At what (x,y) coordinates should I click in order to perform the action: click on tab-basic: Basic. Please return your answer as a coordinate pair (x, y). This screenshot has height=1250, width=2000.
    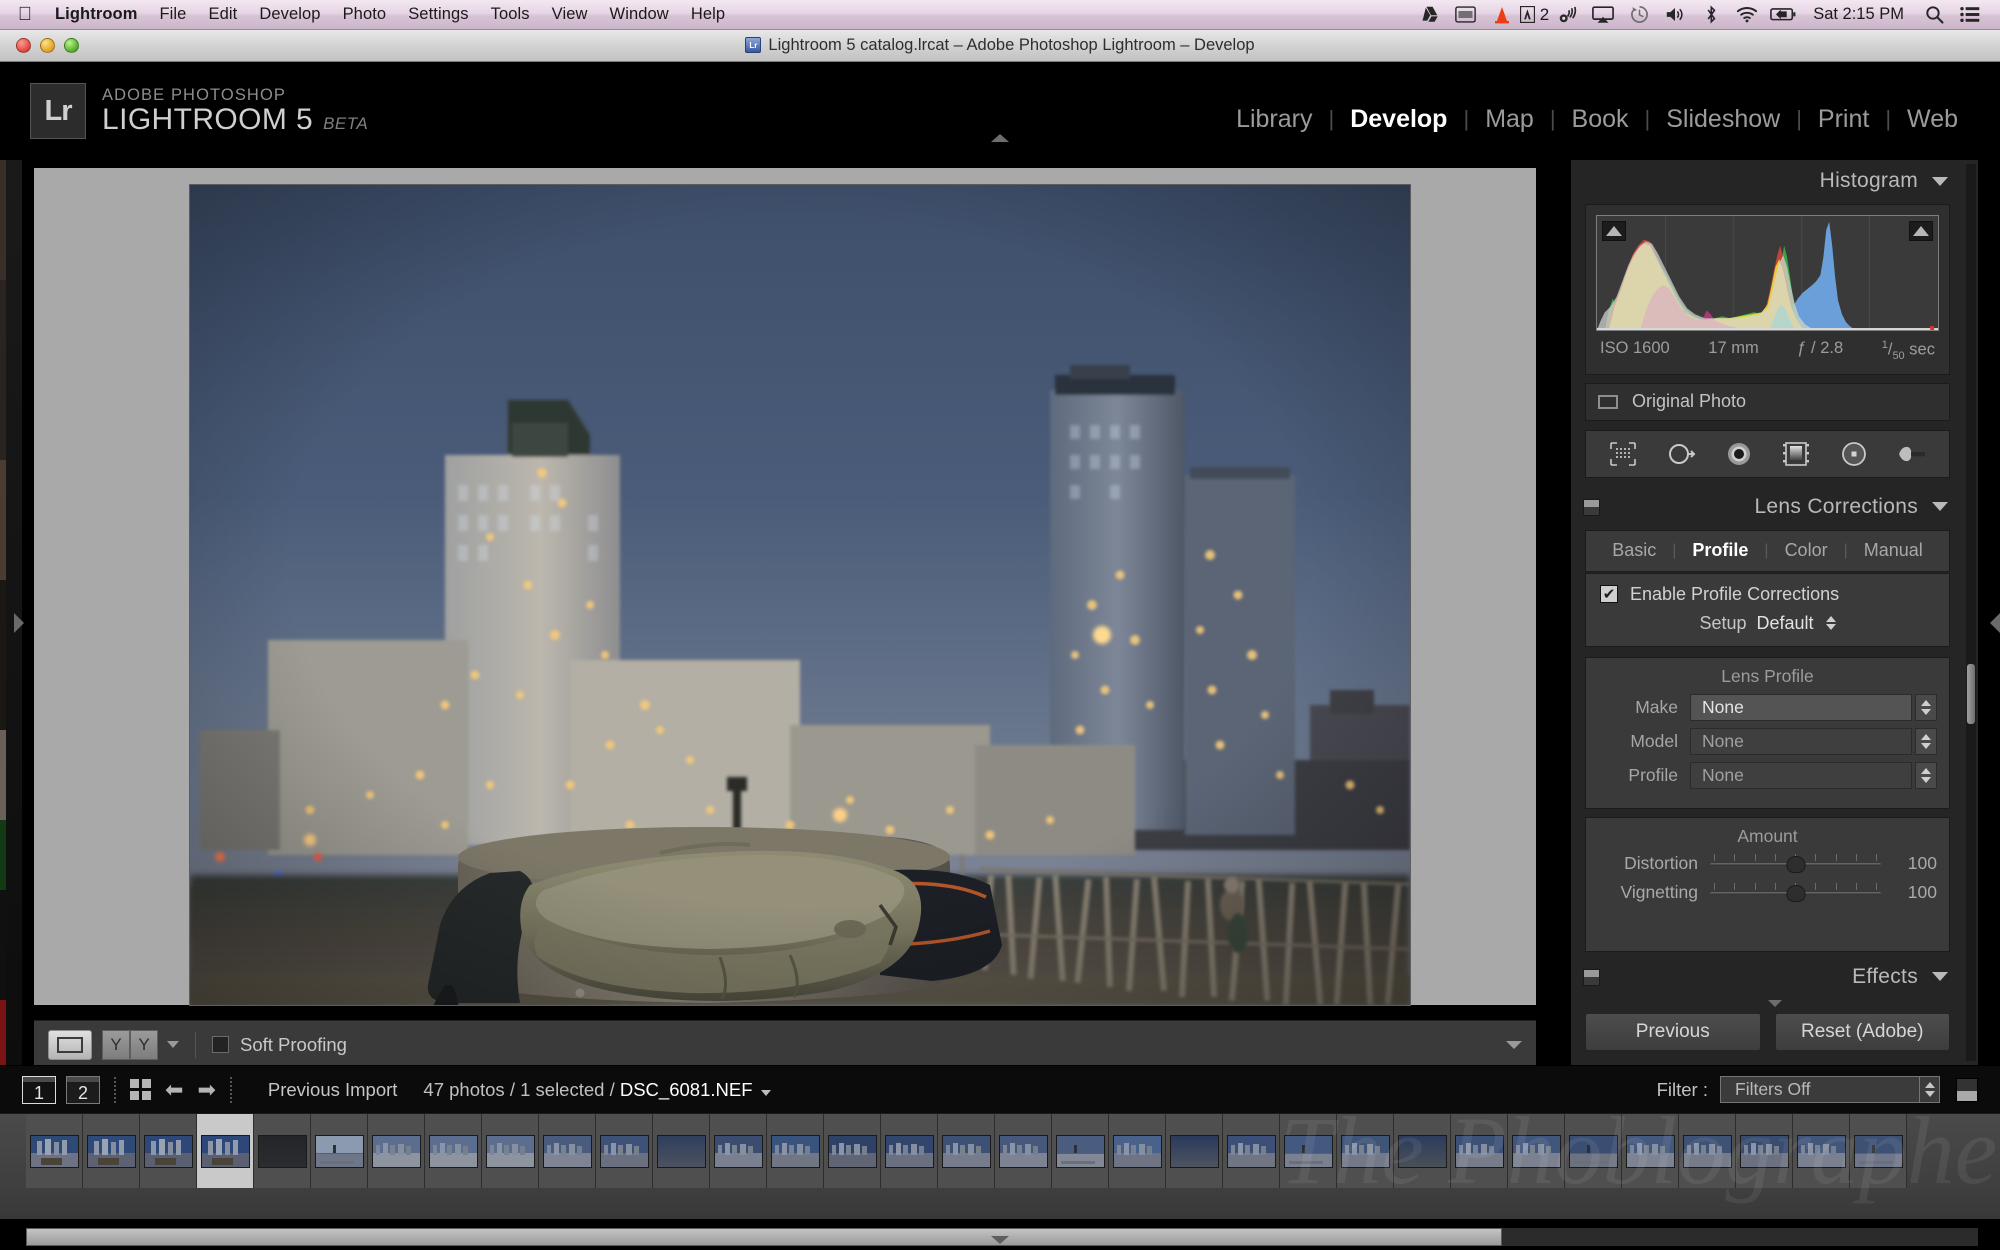
    Looking at the image, I should click on (1634, 550).